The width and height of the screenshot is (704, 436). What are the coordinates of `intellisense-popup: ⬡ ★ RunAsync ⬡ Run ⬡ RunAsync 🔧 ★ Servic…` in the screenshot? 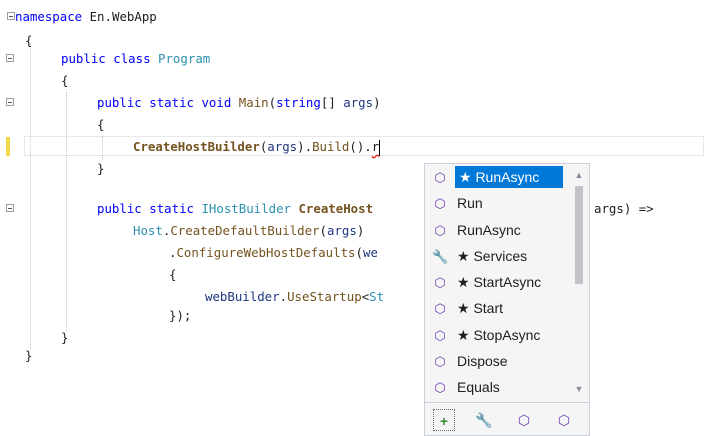 It's located at (507, 299).